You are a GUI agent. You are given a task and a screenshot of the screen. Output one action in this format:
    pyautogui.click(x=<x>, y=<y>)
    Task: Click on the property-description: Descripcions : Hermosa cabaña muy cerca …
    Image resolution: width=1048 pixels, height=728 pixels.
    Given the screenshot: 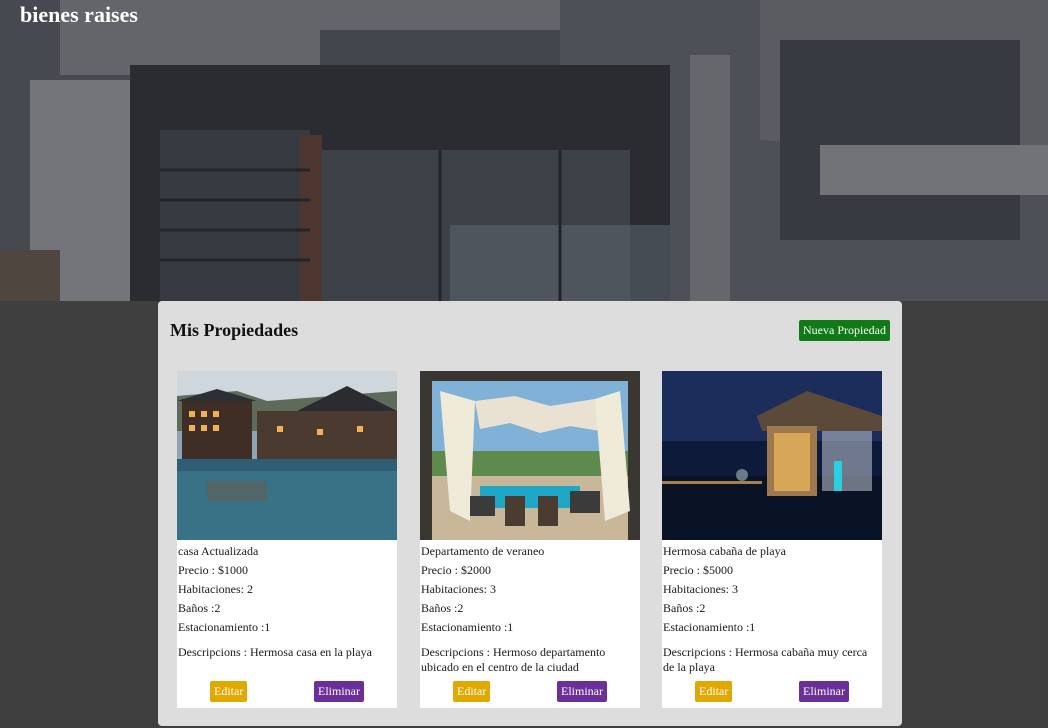 What is the action you would take?
    pyautogui.click(x=765, y=659)
    